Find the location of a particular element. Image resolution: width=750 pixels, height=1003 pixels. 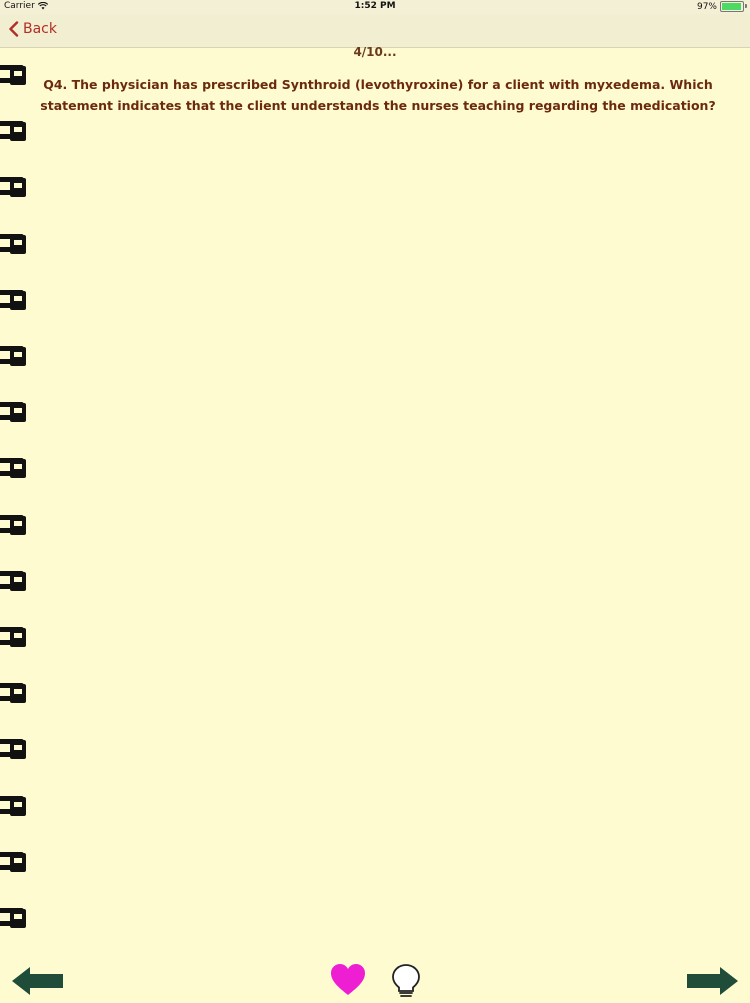

navigation-bar: Back is located at coordinates (375, 31).